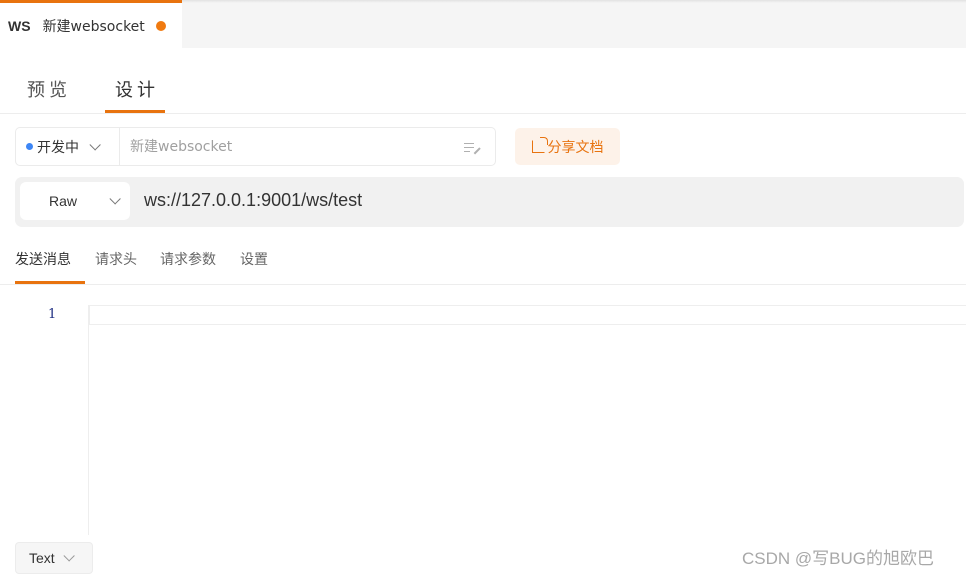  What do you see at coordinates (160, 25) in the screenshot?
I see `unsaved-dot-icon` at bounding box center [160, 25].